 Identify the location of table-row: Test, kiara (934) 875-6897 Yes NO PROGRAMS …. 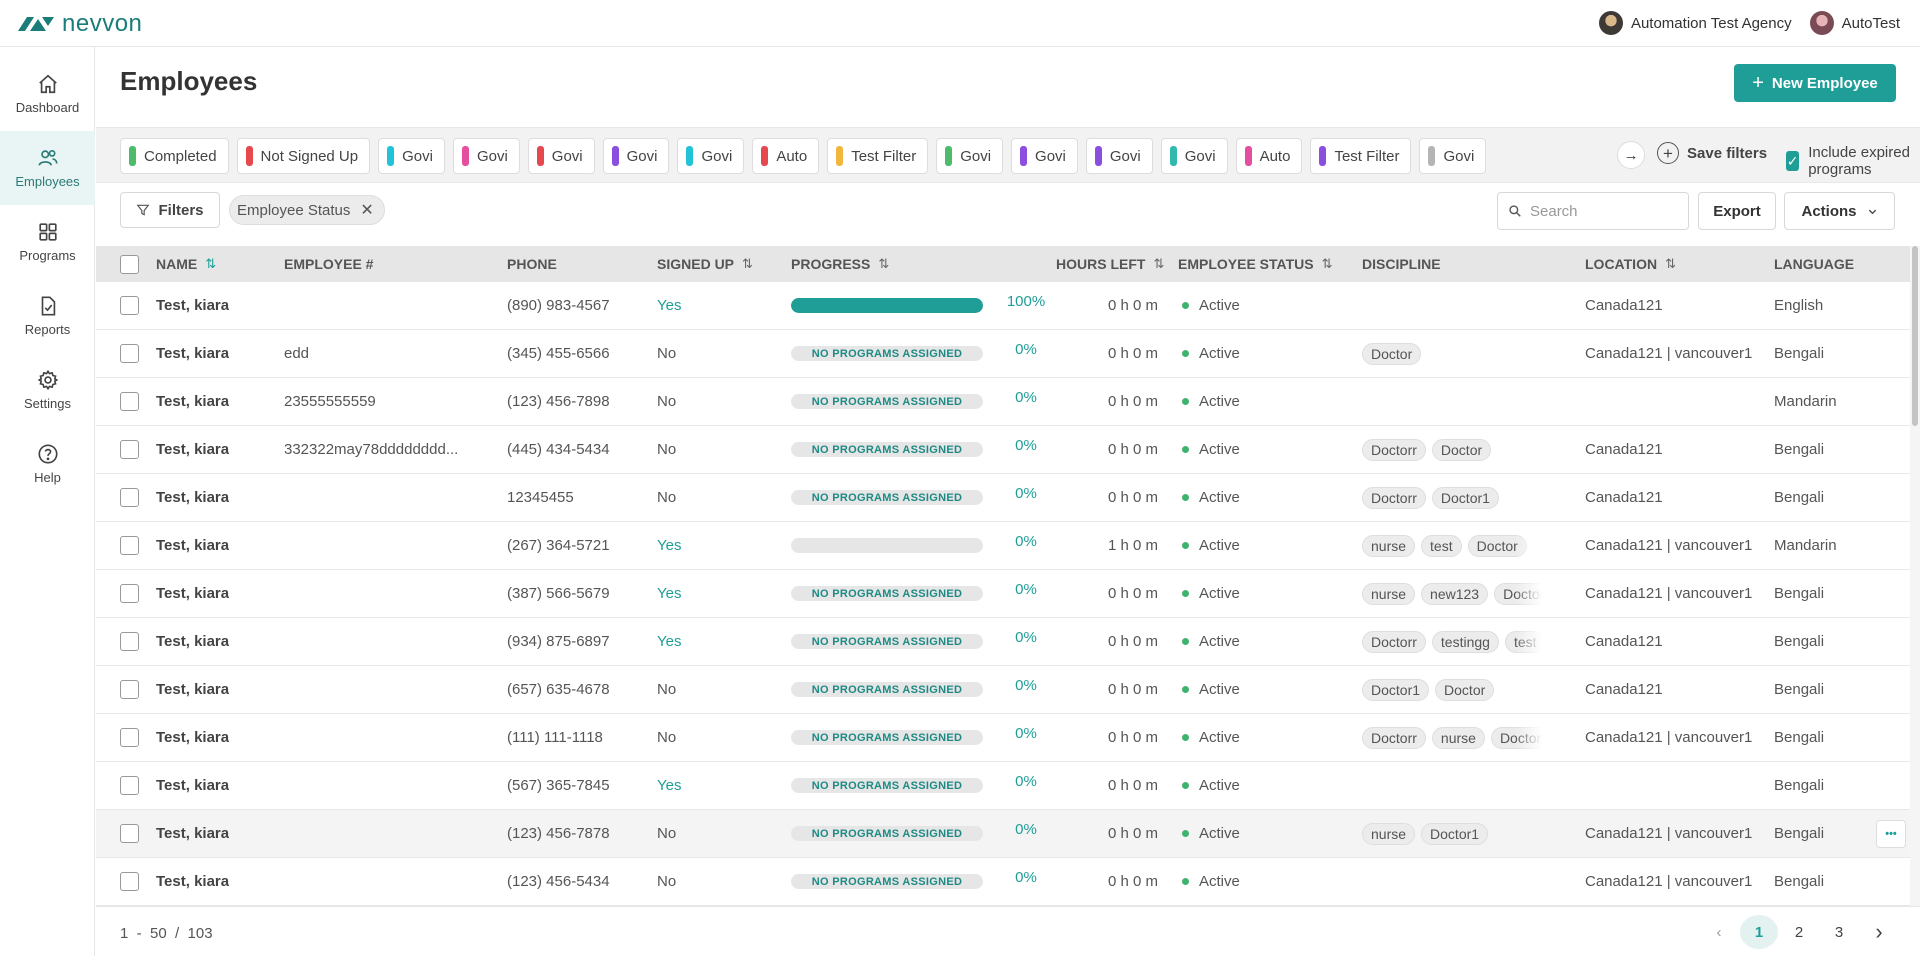
(1003, 642).